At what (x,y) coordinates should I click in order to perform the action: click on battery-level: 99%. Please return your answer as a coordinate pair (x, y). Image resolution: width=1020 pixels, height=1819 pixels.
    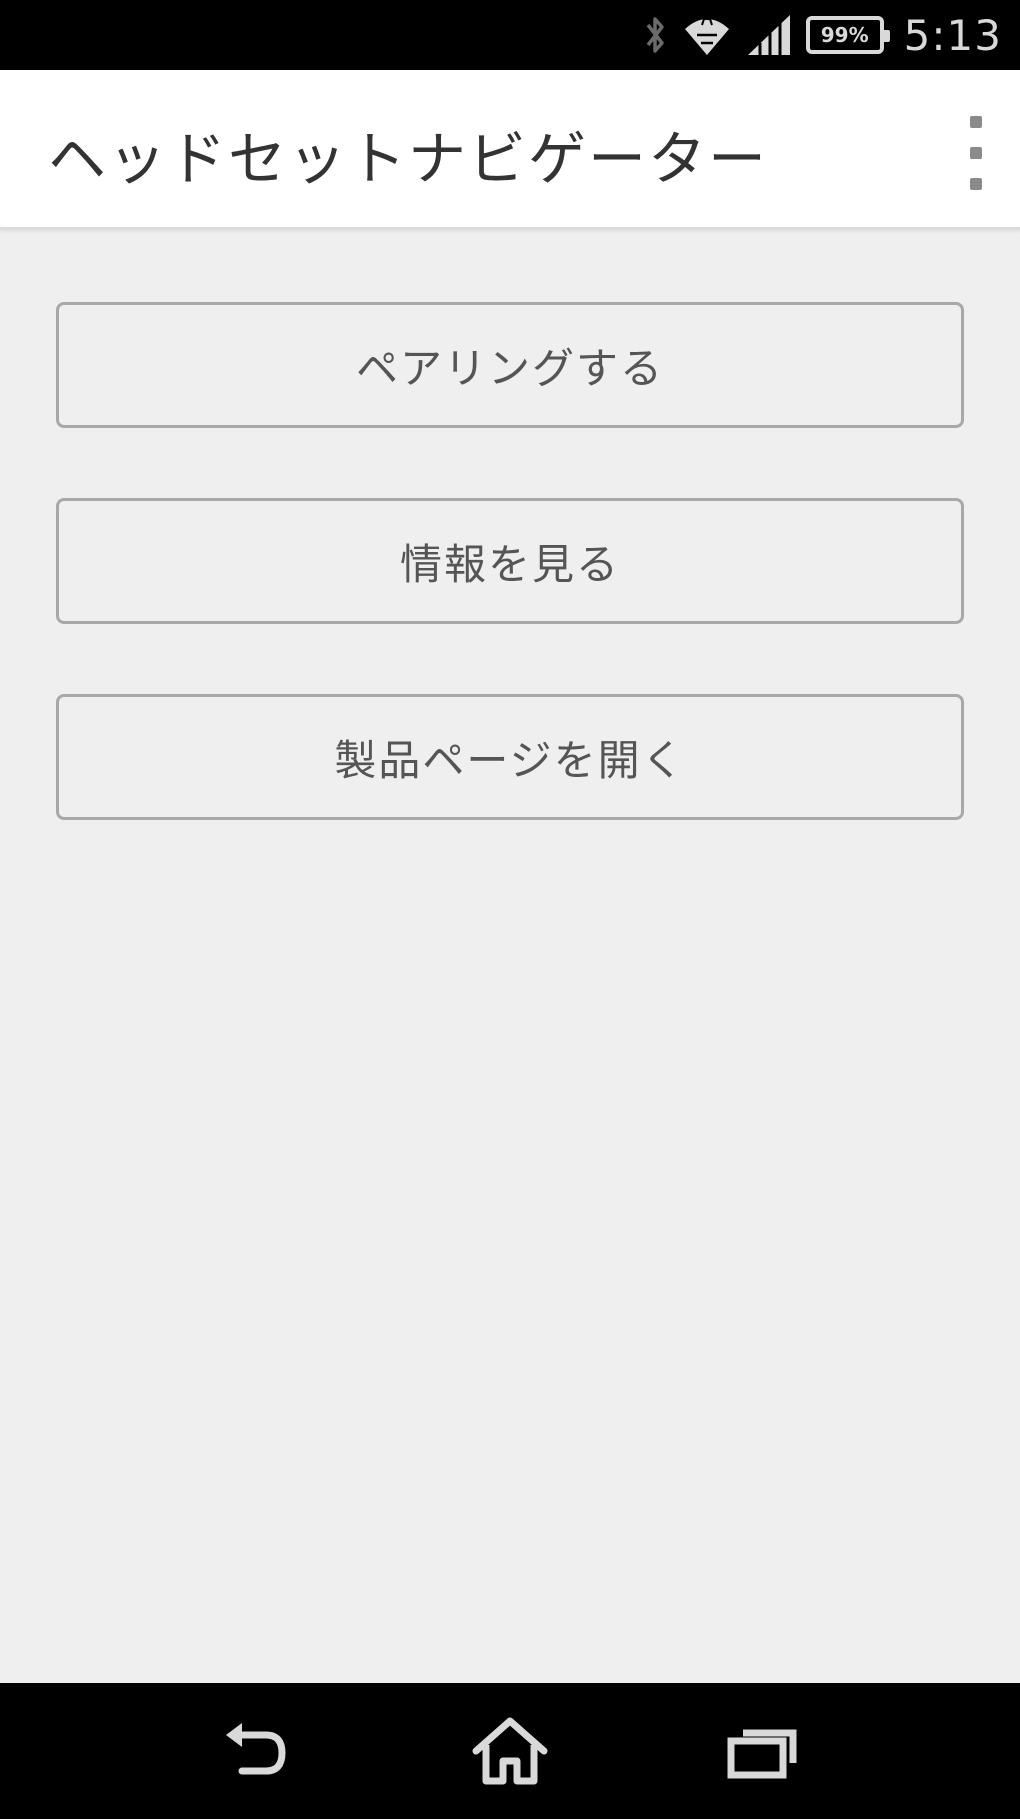
    Looking at the image, I should click on (844, 35).